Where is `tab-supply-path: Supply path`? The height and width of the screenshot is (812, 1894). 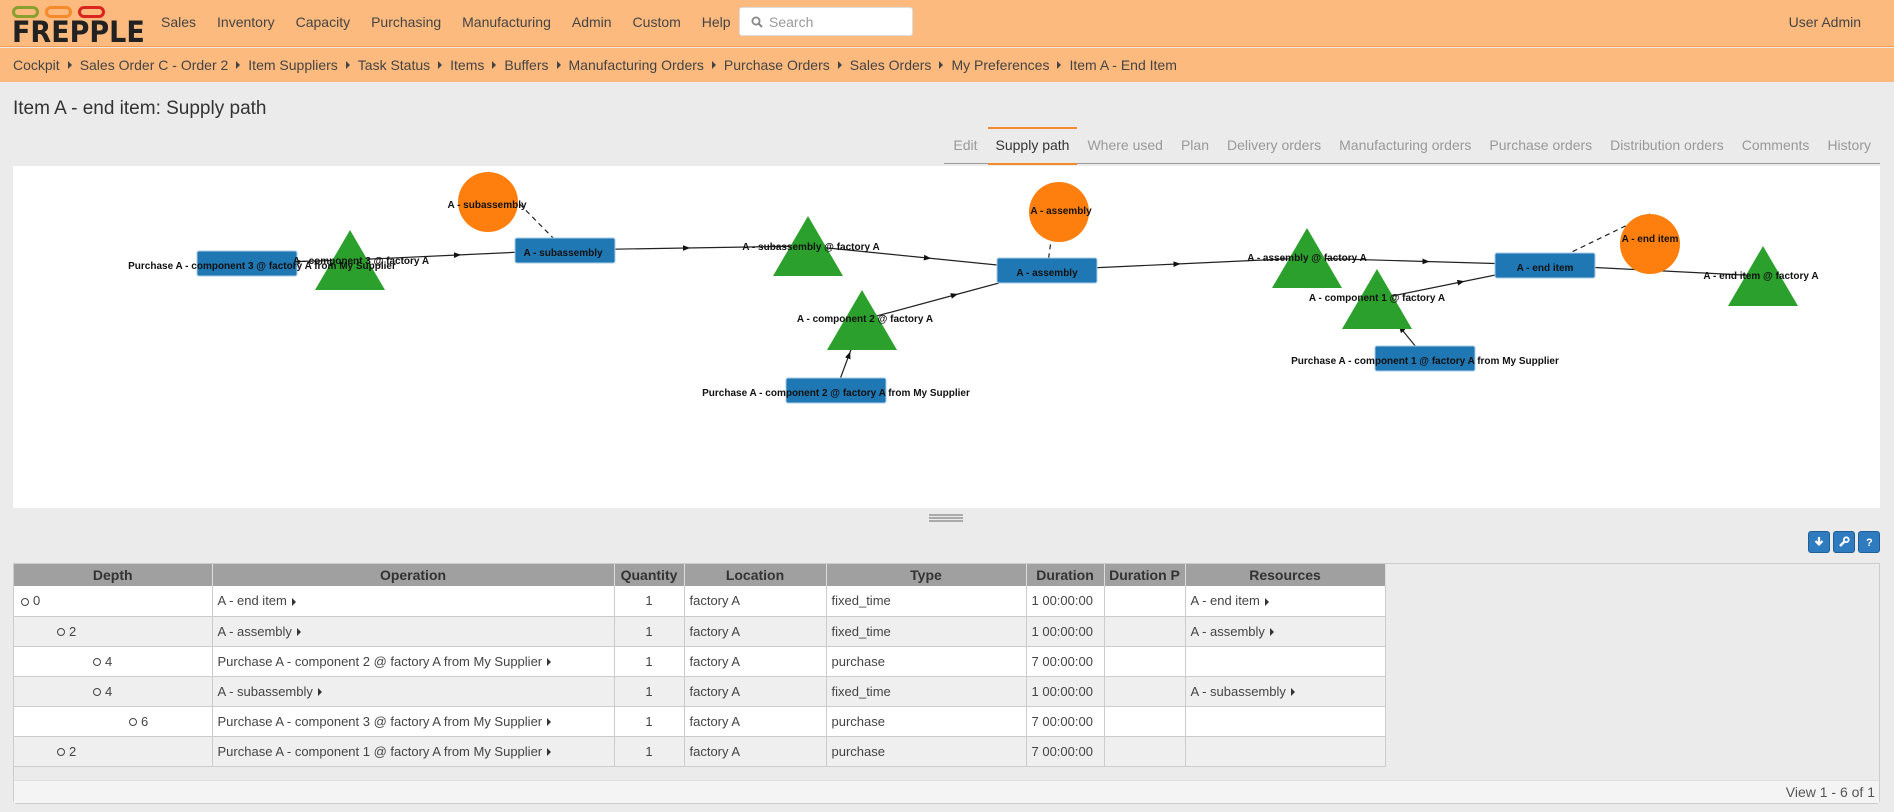 tab-supply-path: Supply path is located at coordinates (1032, 146).